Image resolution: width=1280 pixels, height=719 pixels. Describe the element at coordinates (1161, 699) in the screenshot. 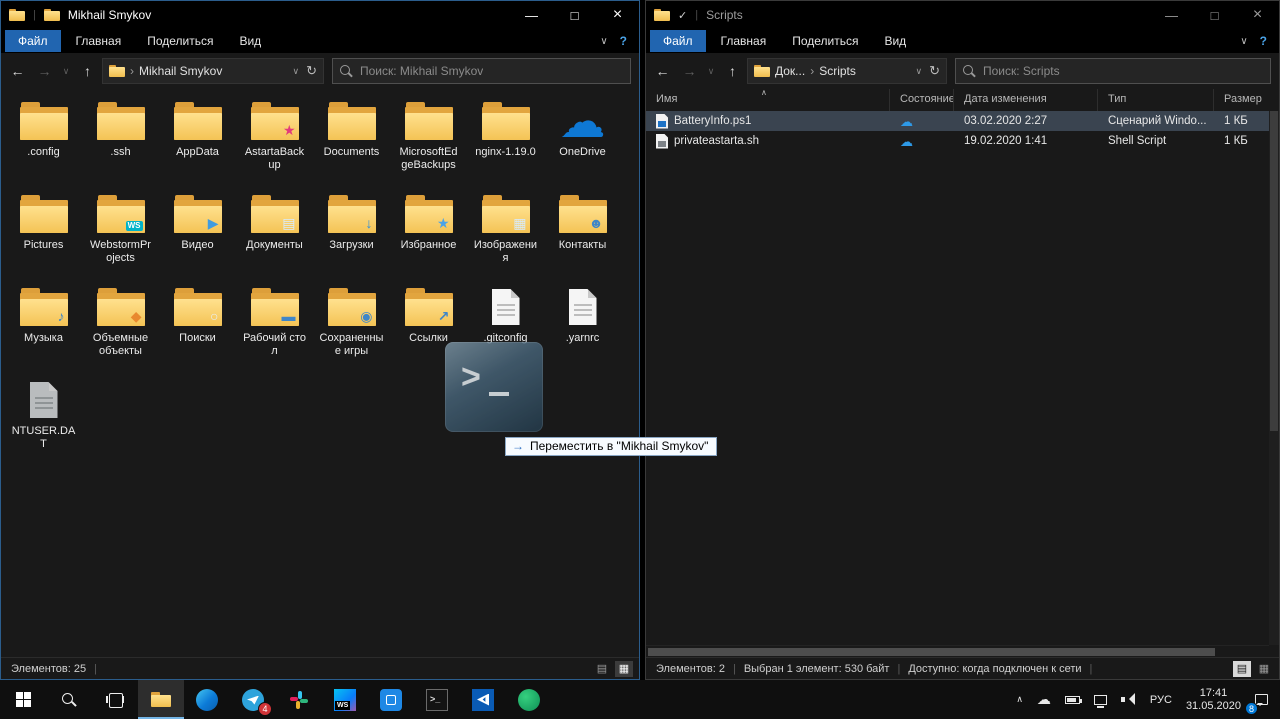

I see `language-indicator: РУС` at that location.